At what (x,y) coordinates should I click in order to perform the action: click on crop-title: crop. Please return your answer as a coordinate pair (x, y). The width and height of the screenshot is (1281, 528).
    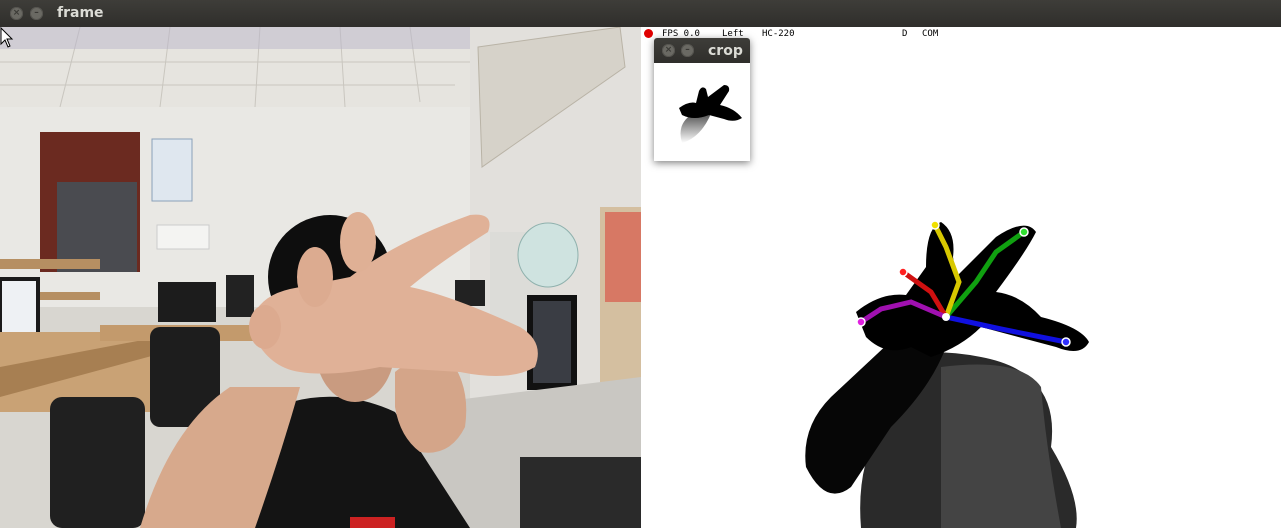
    Looking at the image, I should click on (725, 51).